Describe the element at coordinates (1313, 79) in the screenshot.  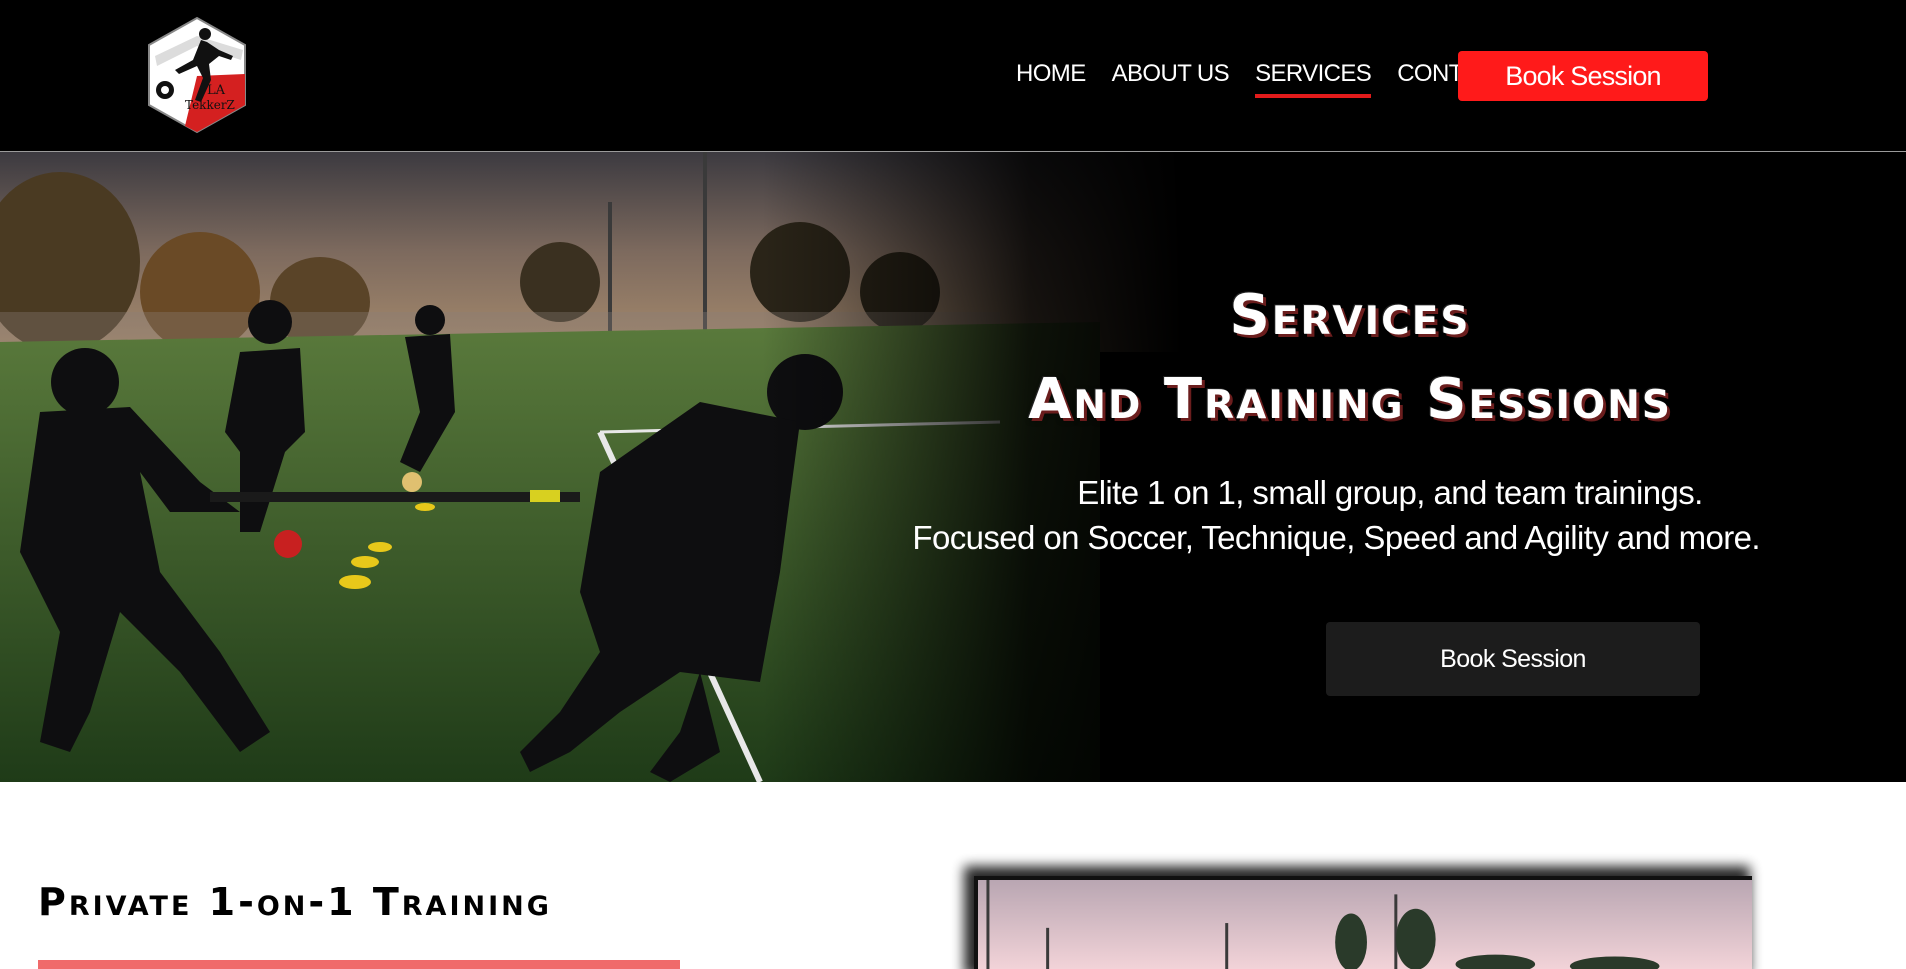
I see `nav-services: SERVICES` at that location.